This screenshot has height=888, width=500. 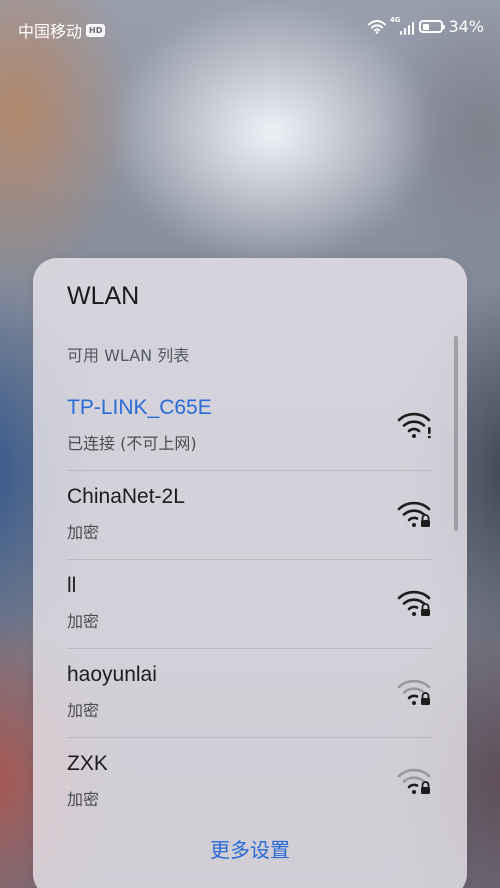 I want to click on network-name: ll, so click(x=72, y=585).